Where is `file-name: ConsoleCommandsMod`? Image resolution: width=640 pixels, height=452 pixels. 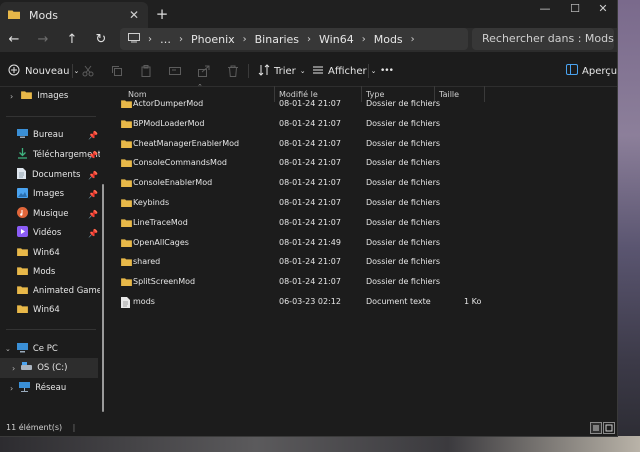 file-name: ConsoleCommandsMod is located at coordinates (180, 163).